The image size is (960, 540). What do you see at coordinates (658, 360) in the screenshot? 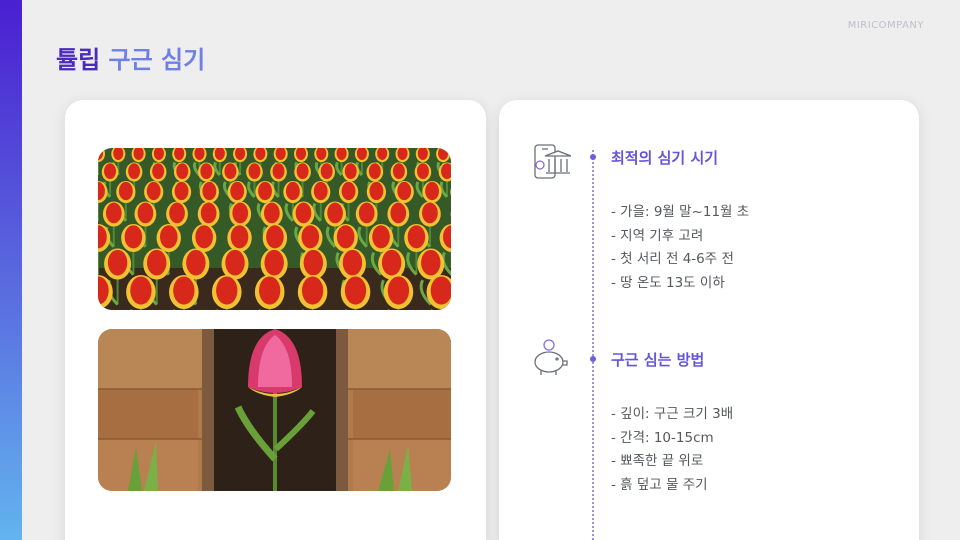
I see `section-title-method: 구근 심는 방법` at bounding box center [658, 360].